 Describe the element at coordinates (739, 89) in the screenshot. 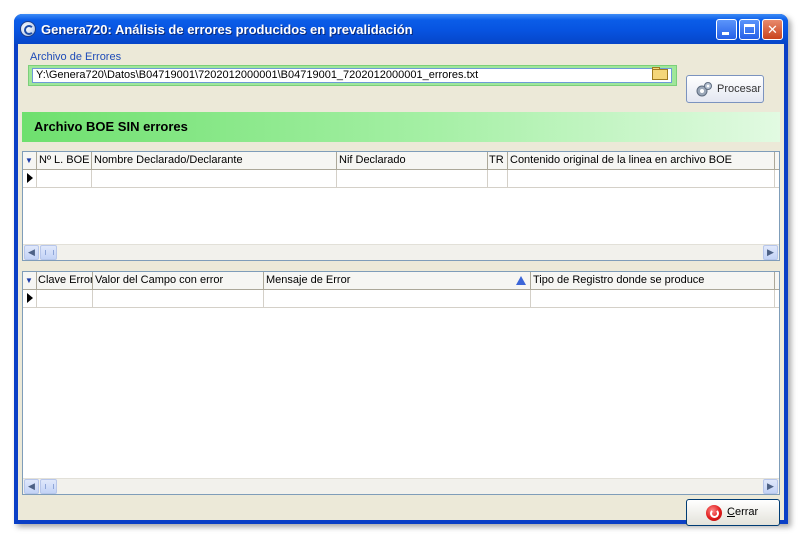

I see `procesar-label: Procesar` at that location.